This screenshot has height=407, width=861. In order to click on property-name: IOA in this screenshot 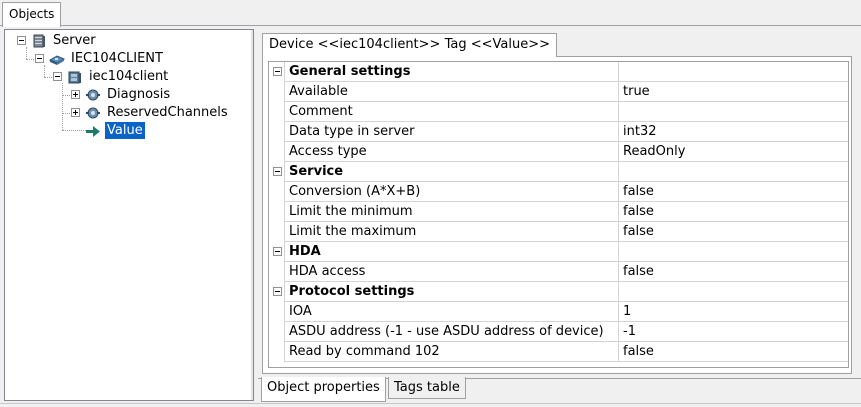, I will do `click(452, 312)`.